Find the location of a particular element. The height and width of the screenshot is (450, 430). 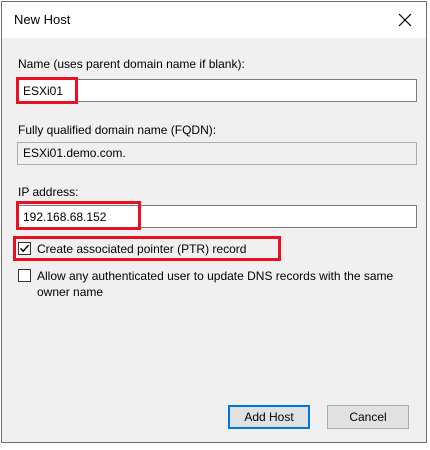

name-label: Name (uses parent domain name if blank): is located at coordinates (131, 64).